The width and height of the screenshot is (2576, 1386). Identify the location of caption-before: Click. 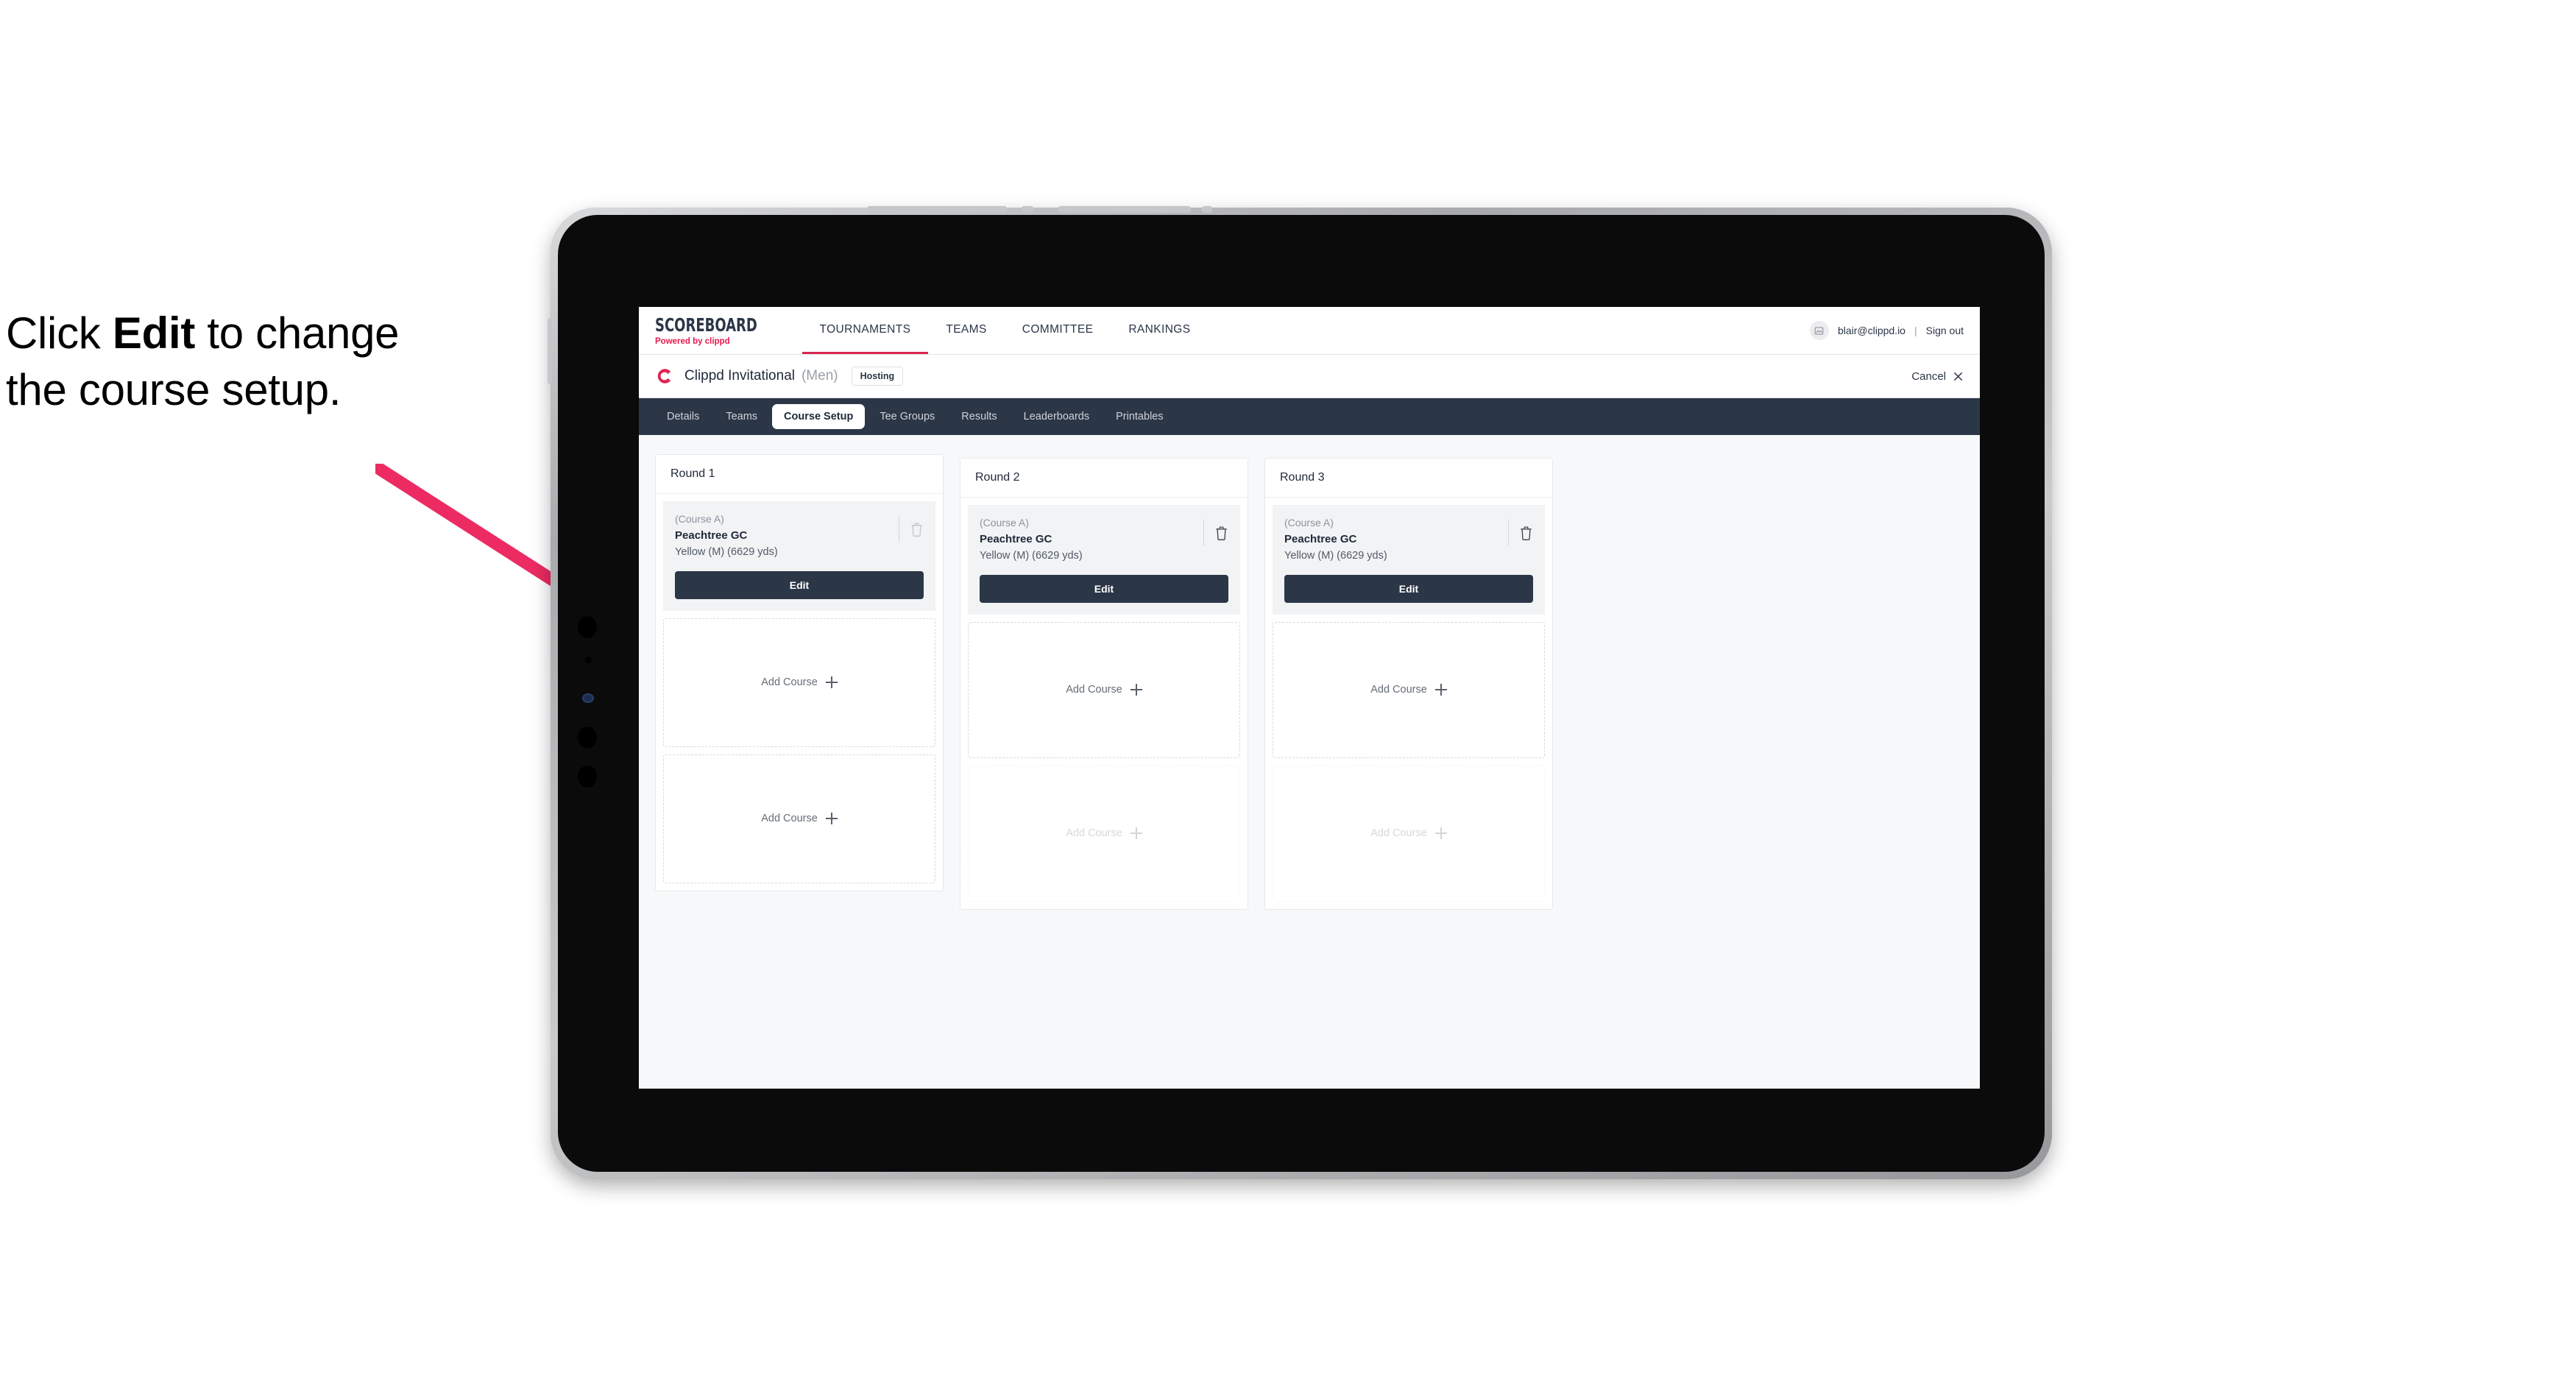
(59, 333).